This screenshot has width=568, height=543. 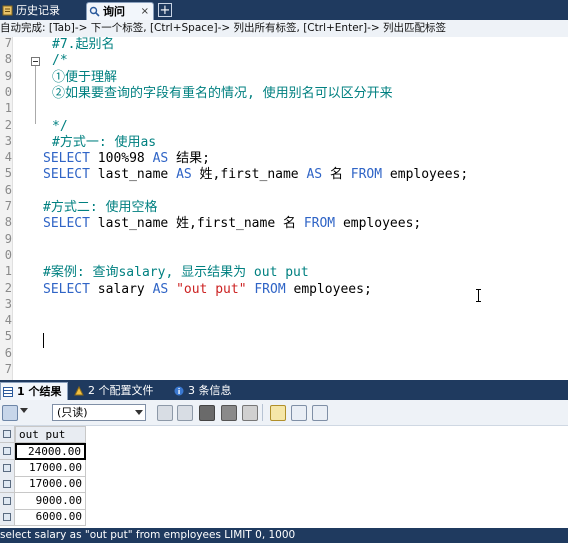 I want to click on code-line: ①便于理解, so click(x=84, y=78).